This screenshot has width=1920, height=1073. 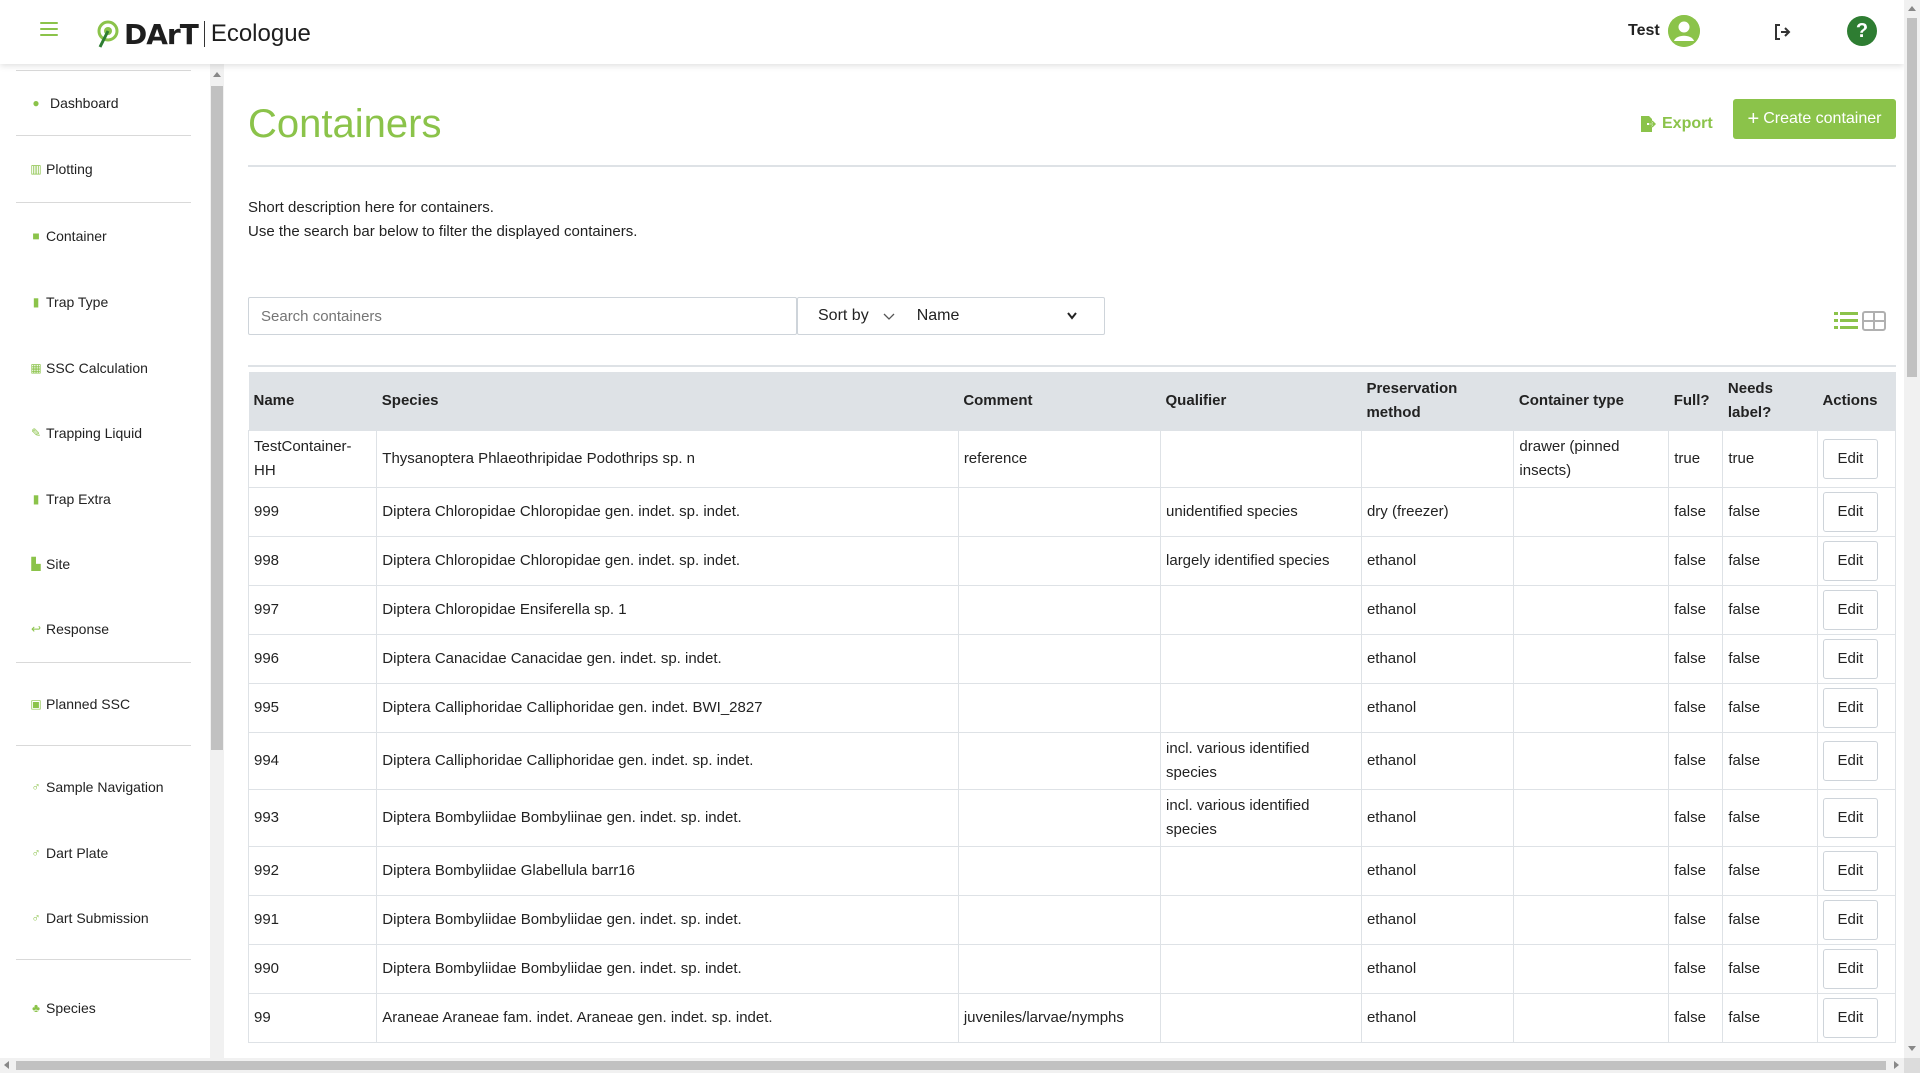 I want to click on column-header-actions: Actions, so click(x=1856, y=401).